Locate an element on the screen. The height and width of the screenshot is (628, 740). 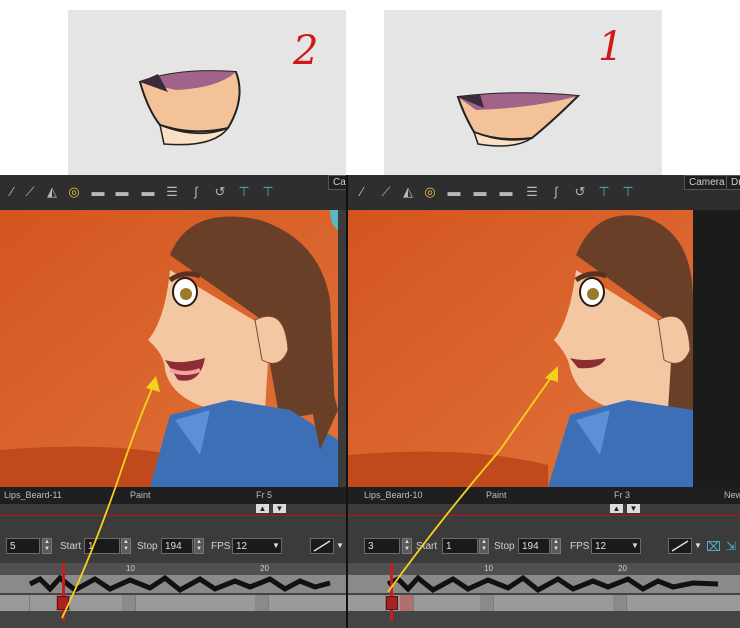
current-frame-field: 3 is located at coordinates (382, 546).